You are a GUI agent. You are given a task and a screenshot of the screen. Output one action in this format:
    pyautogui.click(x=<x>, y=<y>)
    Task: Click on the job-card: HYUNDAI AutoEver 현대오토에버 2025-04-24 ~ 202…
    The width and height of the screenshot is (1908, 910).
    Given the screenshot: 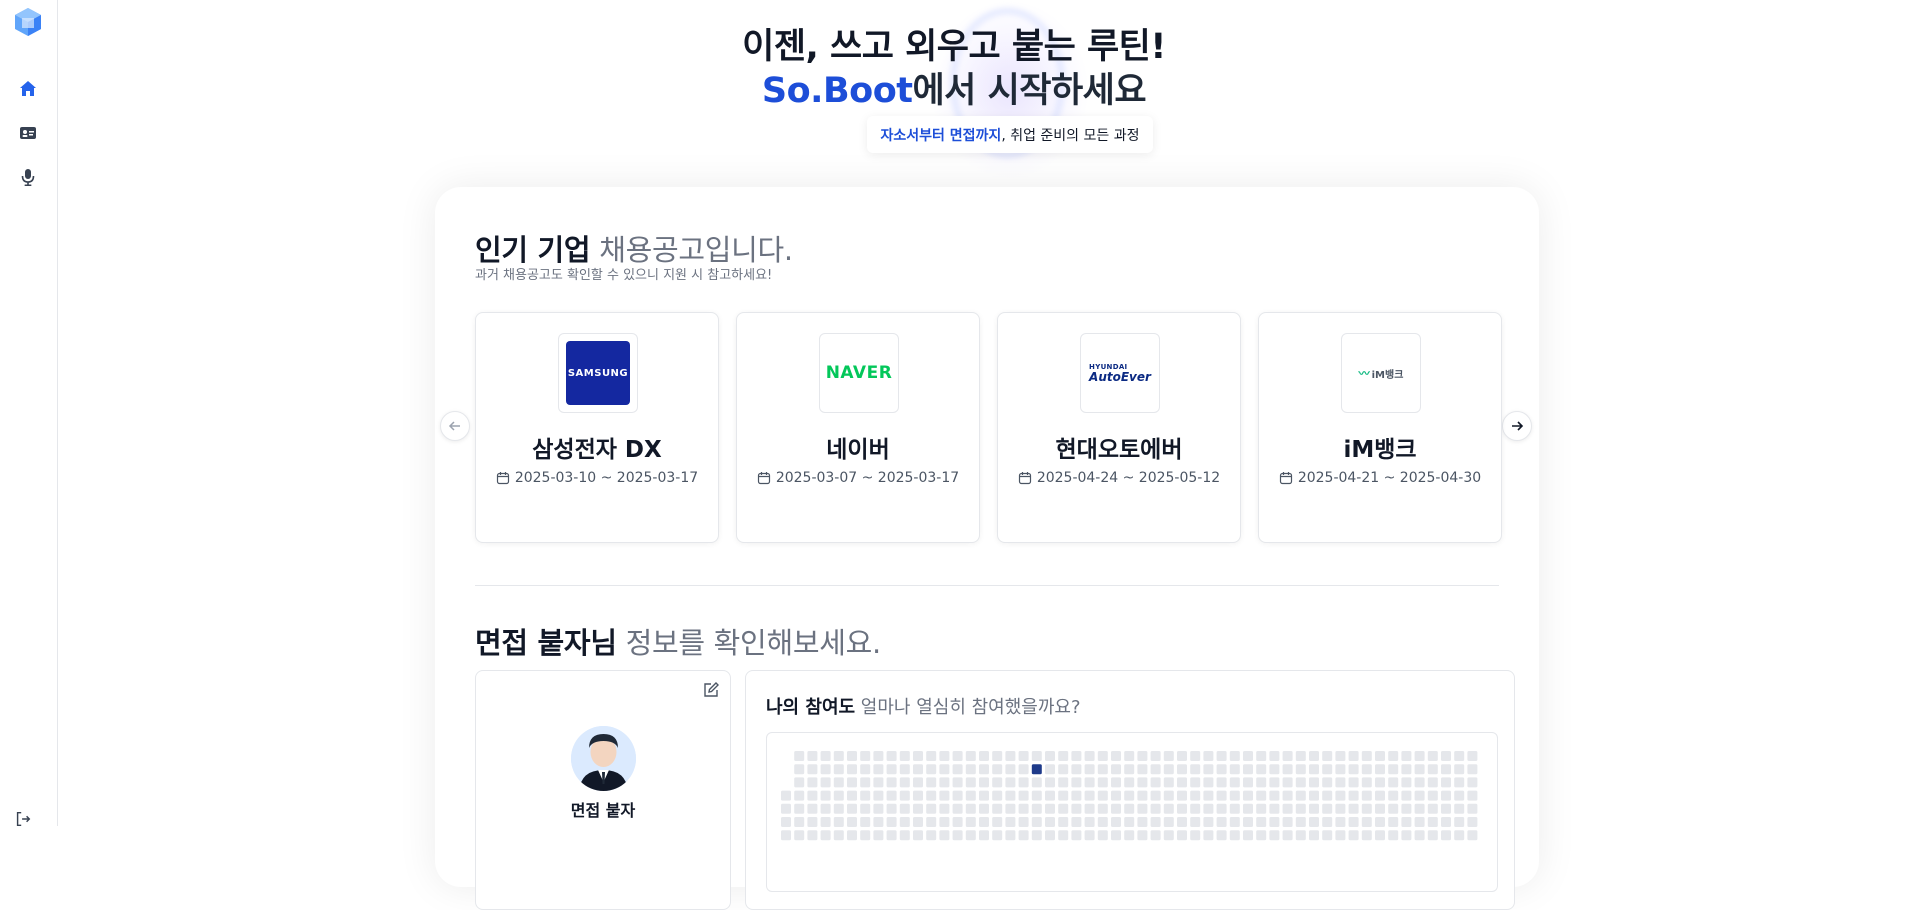 What is the action you would take?
    pyautogui.click(x=1119, y=427)
    